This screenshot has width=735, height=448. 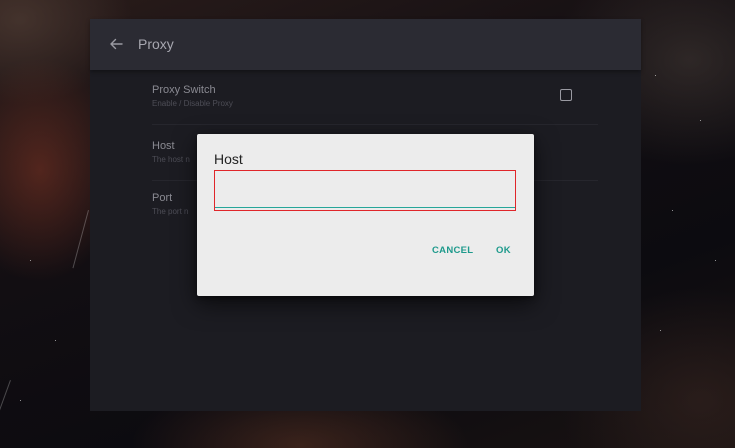 I want to click on back-button, so click(x=116, y=44).